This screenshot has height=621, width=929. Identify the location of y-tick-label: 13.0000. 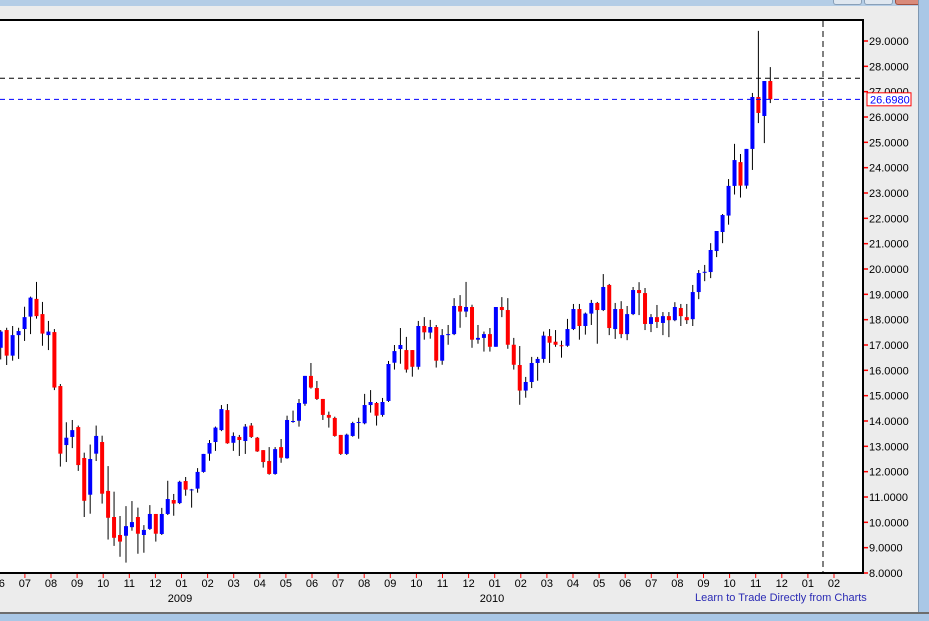
(889, 447).